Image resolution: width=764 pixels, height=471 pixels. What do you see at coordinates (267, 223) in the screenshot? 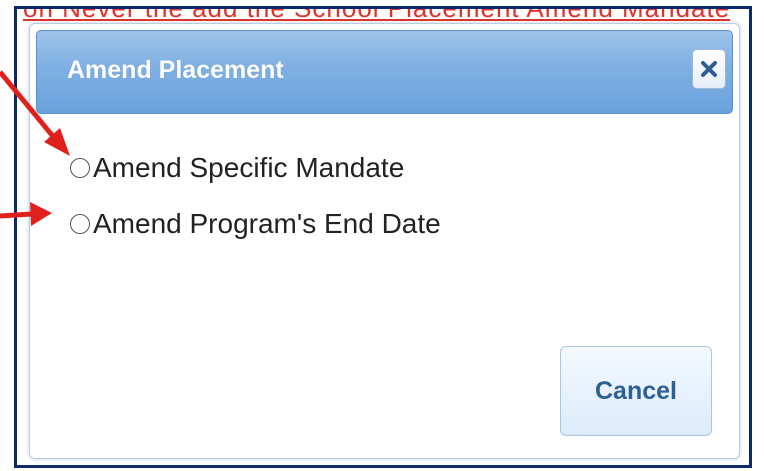
I see `option-label: Amend Program's End Date` at bounding box center [267, 223].